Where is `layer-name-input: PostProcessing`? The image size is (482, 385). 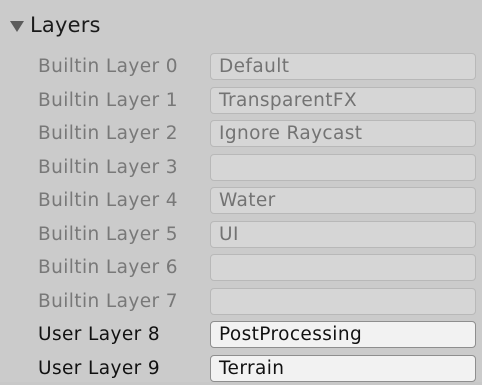
layer-name-input: PostProcessing is located at coordinates (343, 334).